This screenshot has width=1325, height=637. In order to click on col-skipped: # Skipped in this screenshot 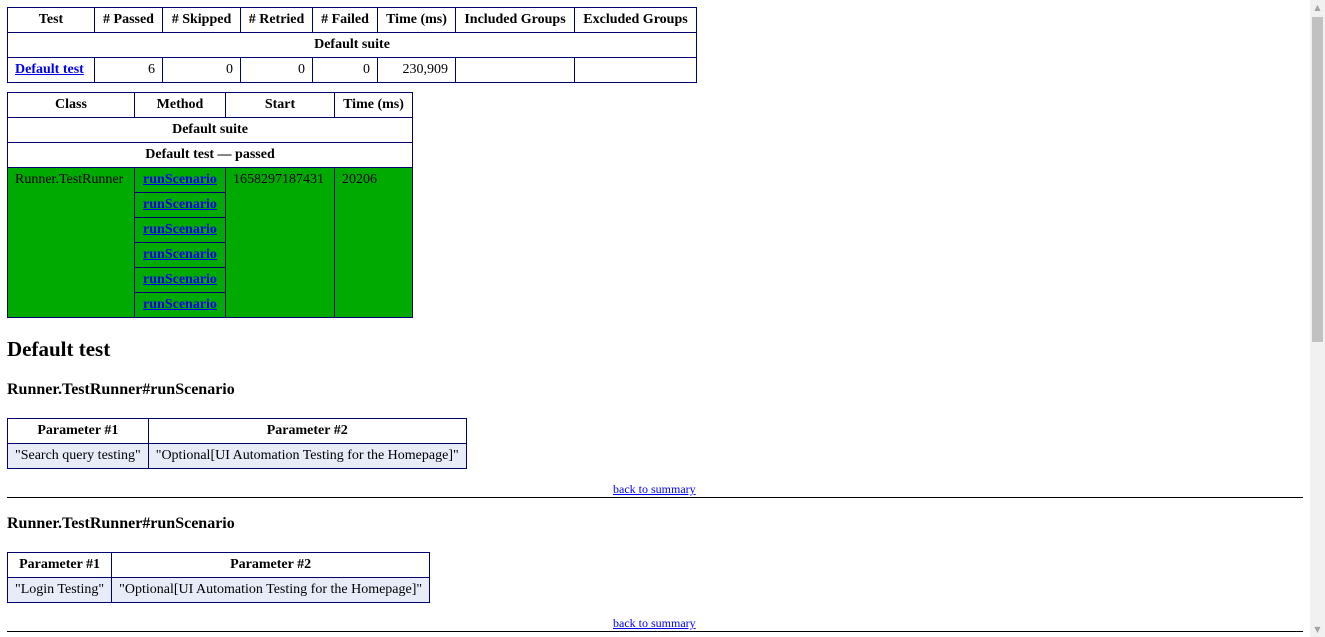, I will do `click(201, 20)`.